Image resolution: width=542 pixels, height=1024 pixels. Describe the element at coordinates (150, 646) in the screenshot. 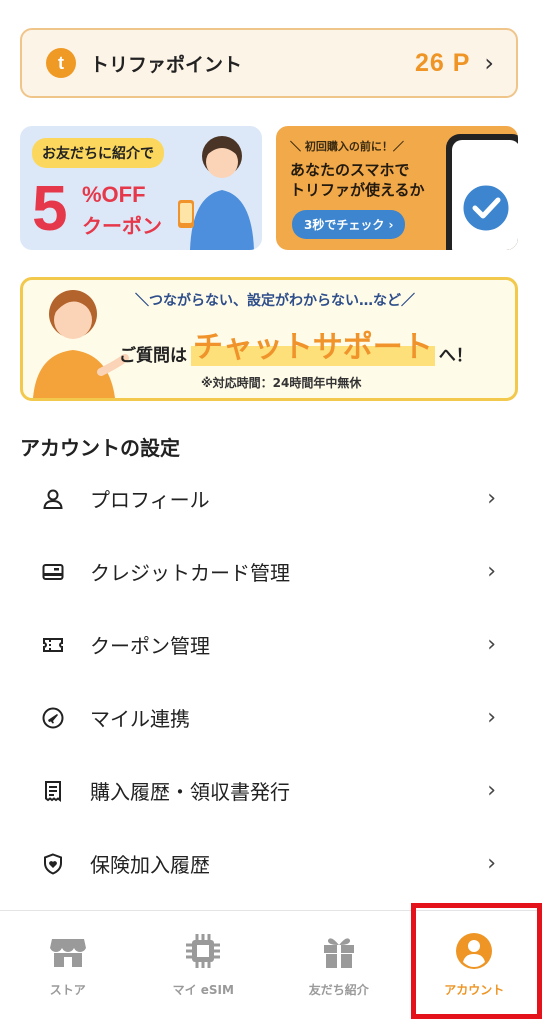

I see `settings-item-label: クーポン管理` at that location.